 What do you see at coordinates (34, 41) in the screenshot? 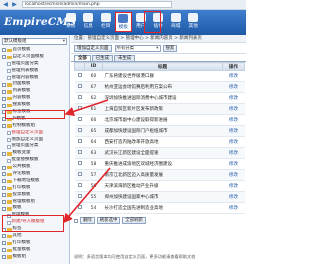
I see `template-group-select: 默认模板组 ▾` at bounding box center [34, 41].